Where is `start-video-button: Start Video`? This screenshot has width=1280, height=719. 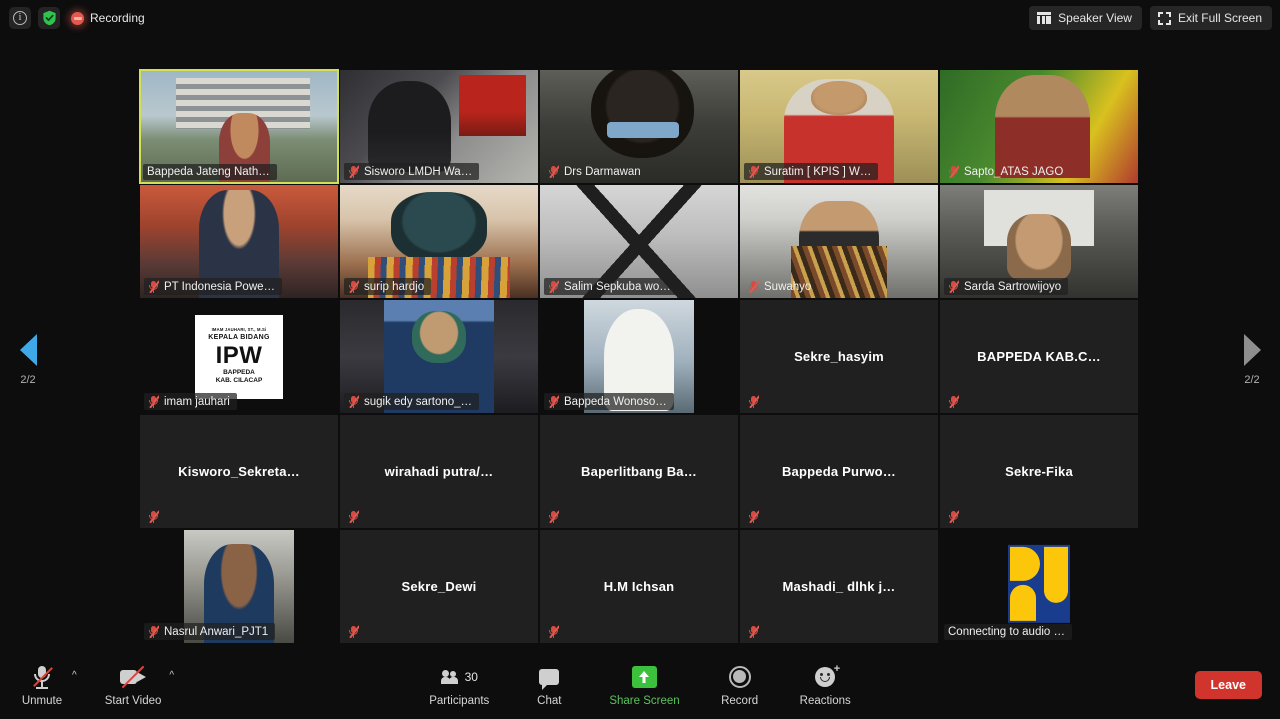
start-video-button: Start Video is located at coordinates (133, 685).